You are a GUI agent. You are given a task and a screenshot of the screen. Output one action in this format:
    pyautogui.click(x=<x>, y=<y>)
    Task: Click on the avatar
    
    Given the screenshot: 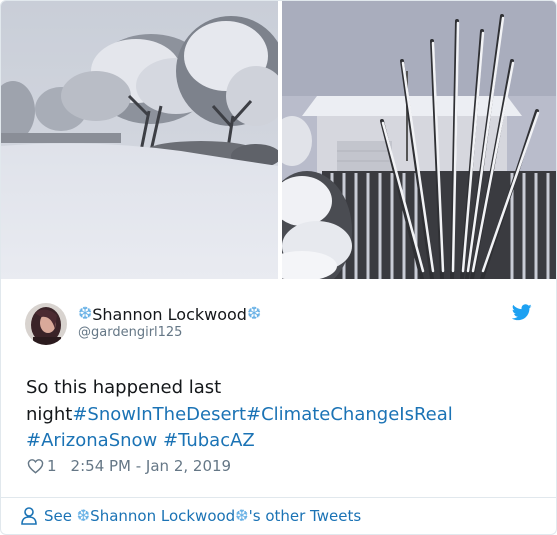 What is the action you would take?
    pyautogui.click(x=46, y=324)
    